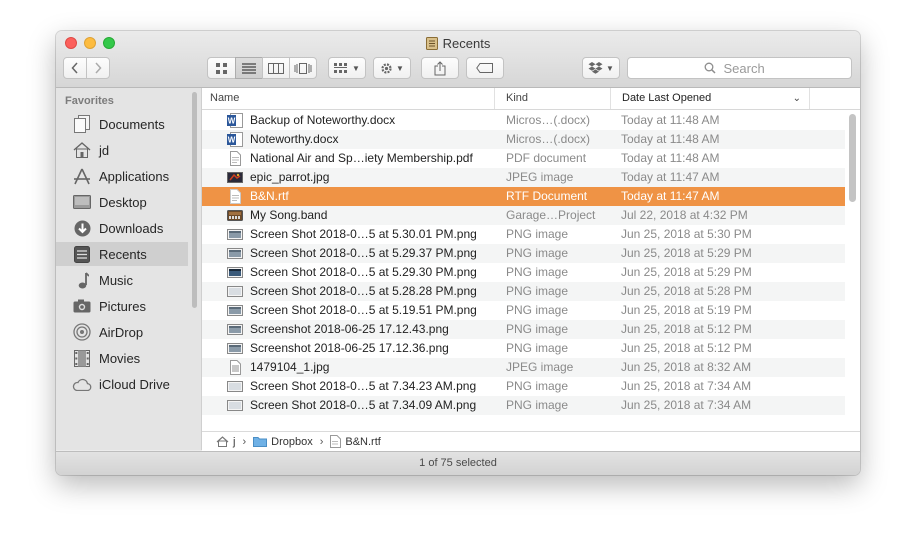 This screenshot has height=555, width=916. Describe the element at coordinates (122, 202) in the screenshot. I see `sidebar-item-desktop: Desktop` at that location.